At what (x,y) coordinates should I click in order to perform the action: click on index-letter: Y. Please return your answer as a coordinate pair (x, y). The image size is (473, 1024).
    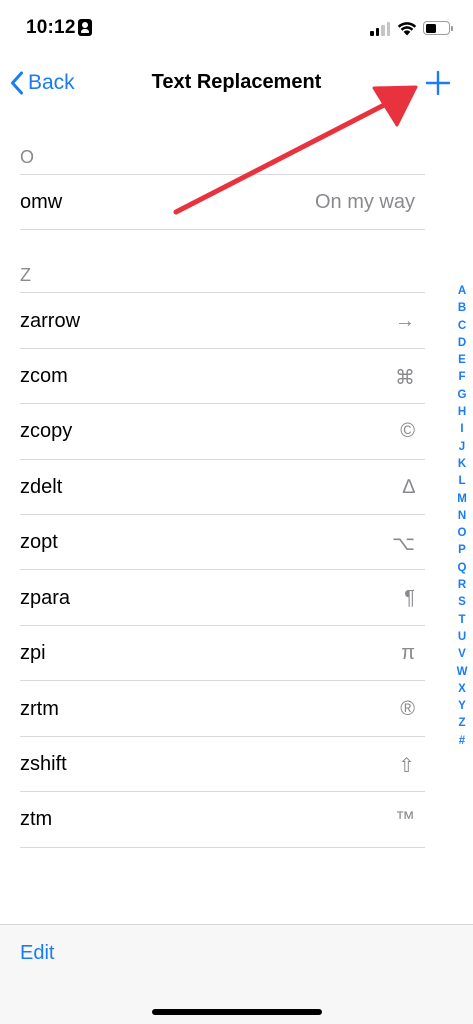
    Looking at the image, I should click on (462, 706).